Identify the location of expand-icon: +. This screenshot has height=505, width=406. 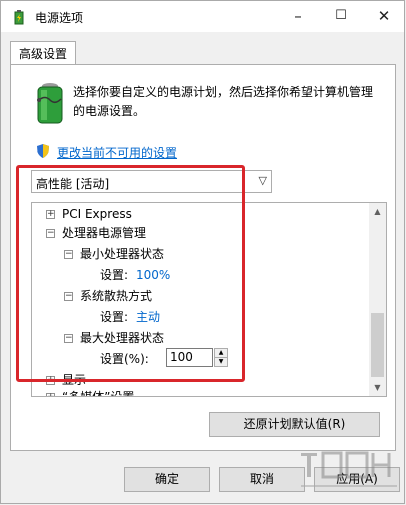
(50, 394).